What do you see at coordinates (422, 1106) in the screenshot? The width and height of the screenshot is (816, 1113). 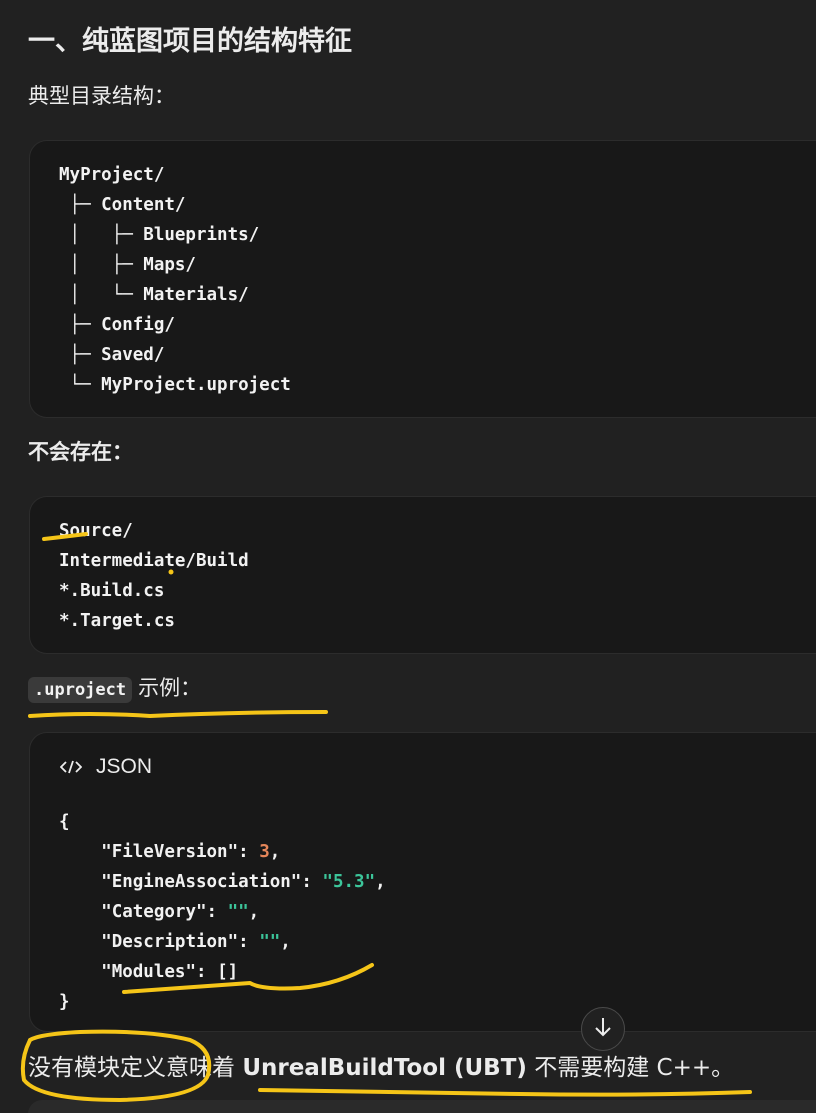 I see `next-block-edge` at bounding box center [422, 1106].